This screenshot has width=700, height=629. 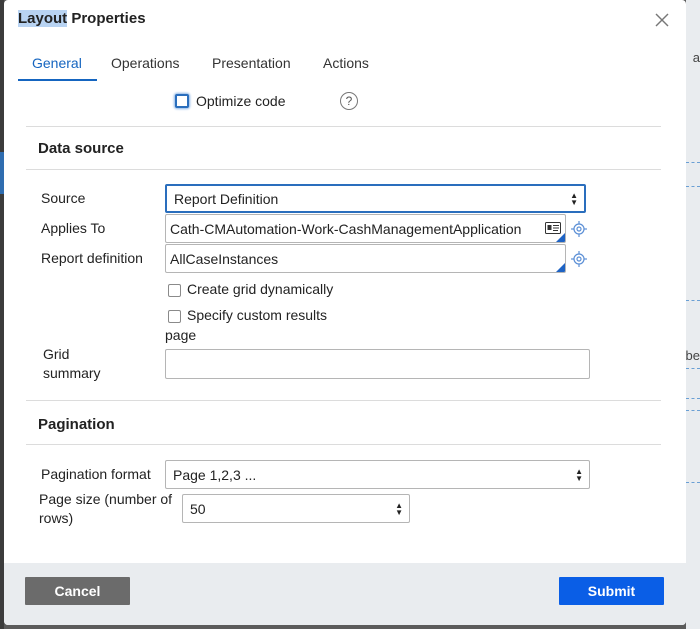 What do you see at coordinates (174, 290) in the screenshot?
I see `create-grid-dynamically-checkbox` at bounding box center [174, 290].